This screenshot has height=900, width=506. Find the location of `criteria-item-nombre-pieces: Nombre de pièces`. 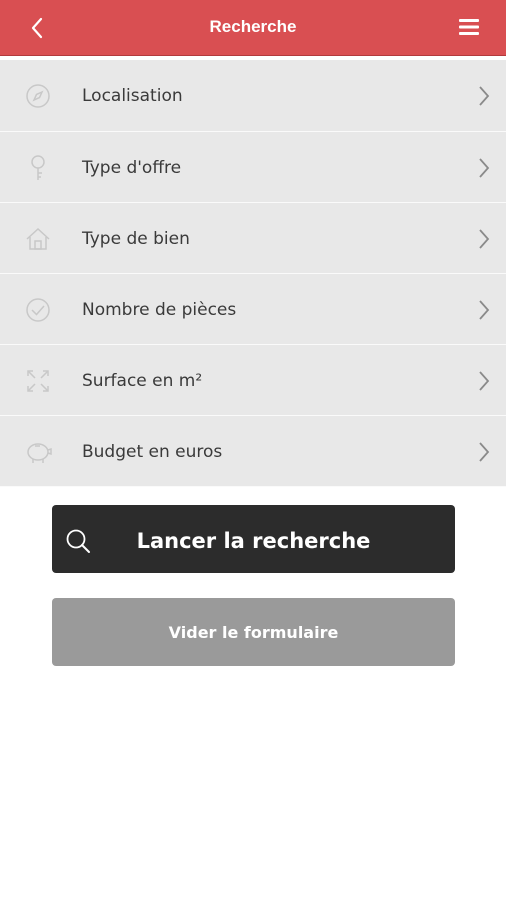

criteria-item-nombre-pieces: Nombre de pièces is located at coordinates (253, 309).